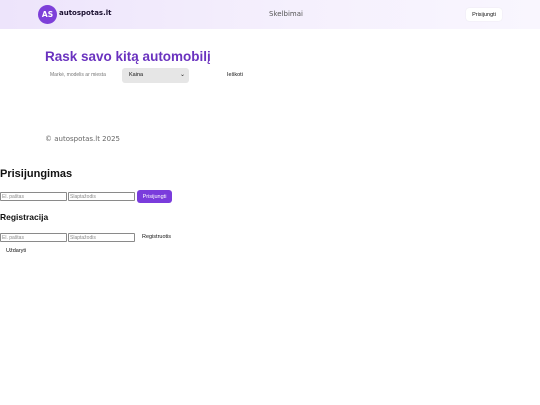 The height and width of the screenshot is (405, 540). I want to click on price-select-value: Kaina, so click(136, 75).